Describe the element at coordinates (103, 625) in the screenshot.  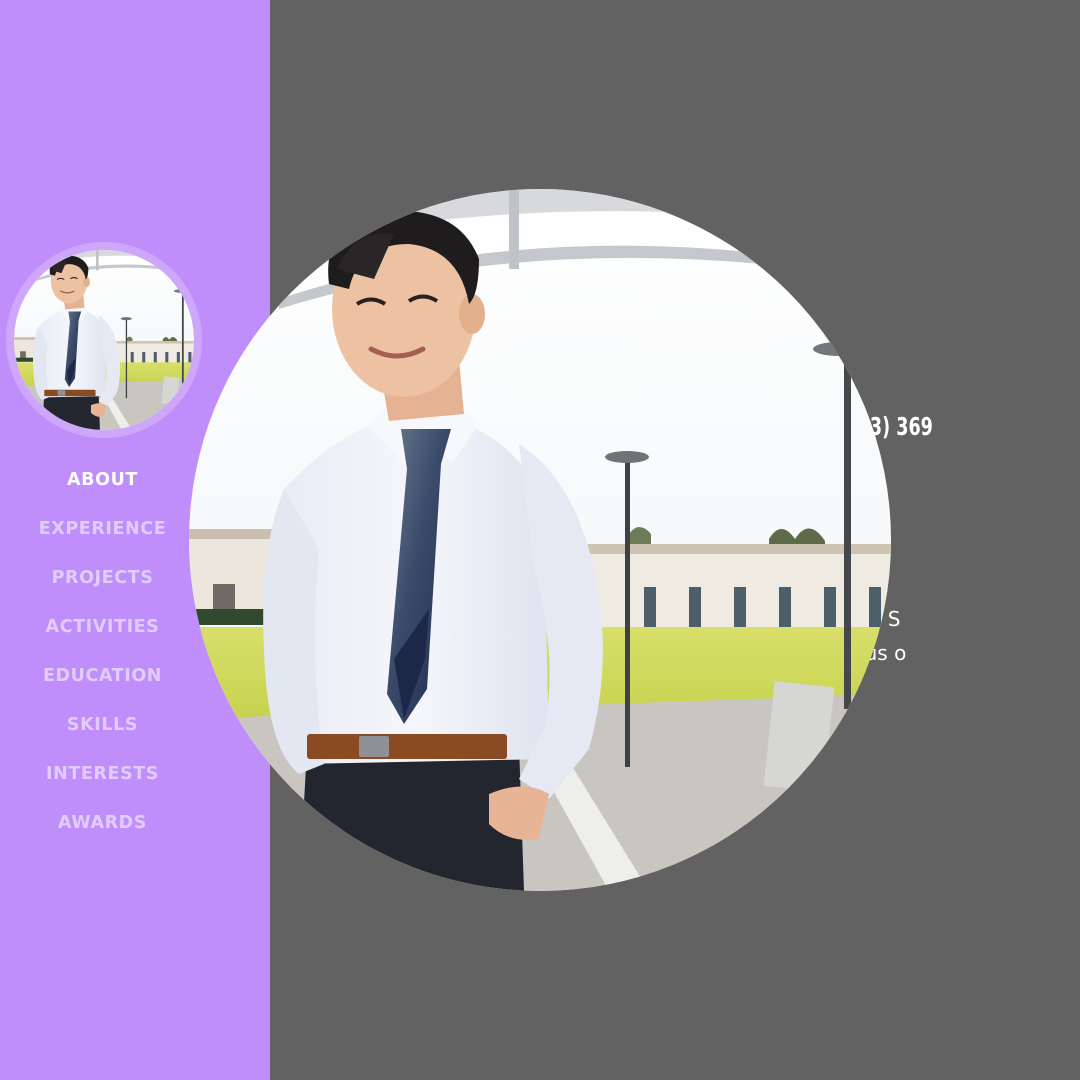
I see `nav-link-activities: ACTIVITIES` at that location.